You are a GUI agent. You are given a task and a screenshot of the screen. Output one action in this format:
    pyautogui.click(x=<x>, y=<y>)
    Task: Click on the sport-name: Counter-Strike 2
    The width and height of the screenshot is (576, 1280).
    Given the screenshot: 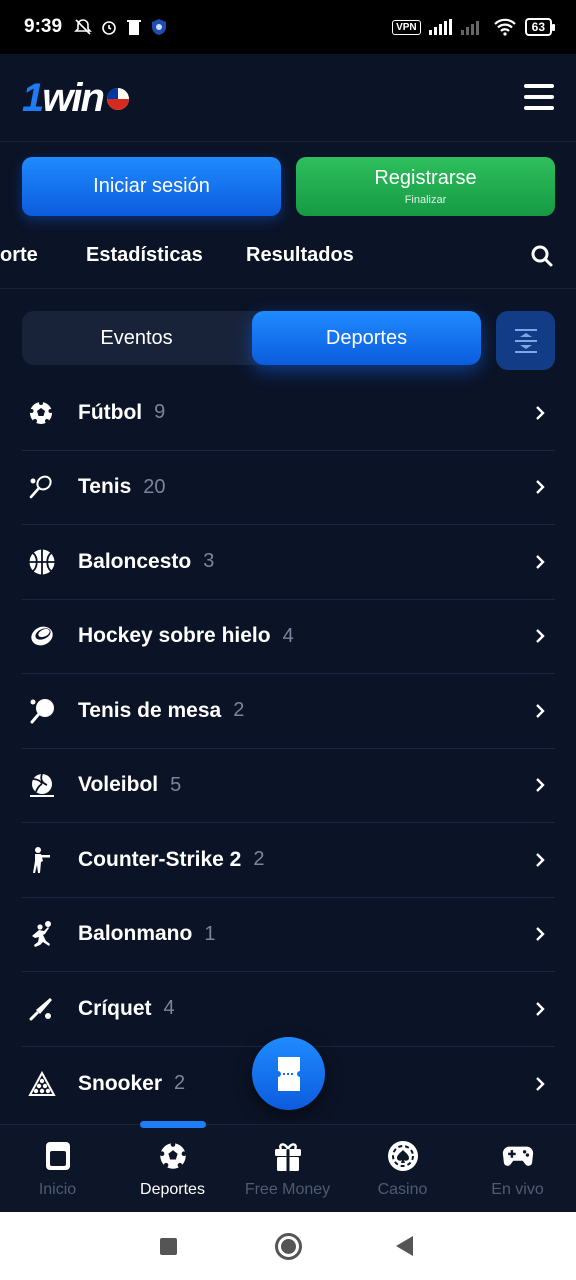 What is the action you would take?
    pyautogui.click(x=160, y=859)
    